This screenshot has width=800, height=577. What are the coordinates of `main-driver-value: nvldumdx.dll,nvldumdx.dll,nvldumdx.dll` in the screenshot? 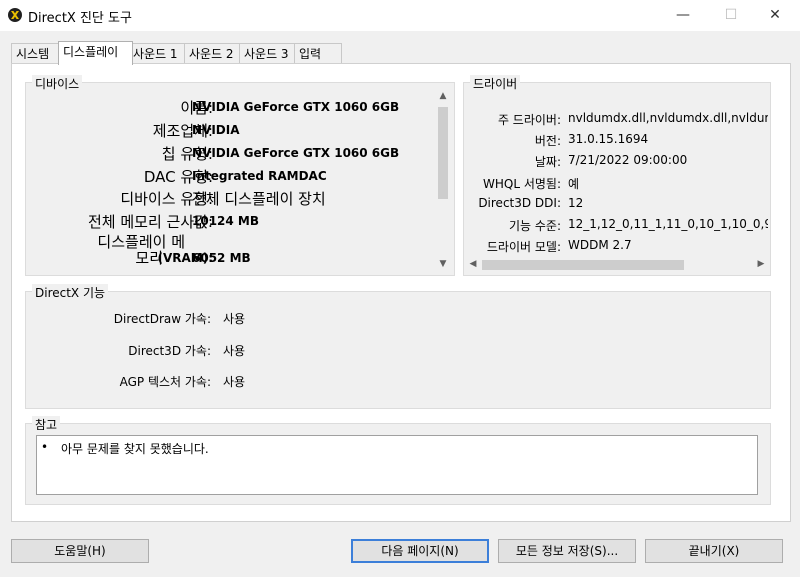 It's located at (668, 118).